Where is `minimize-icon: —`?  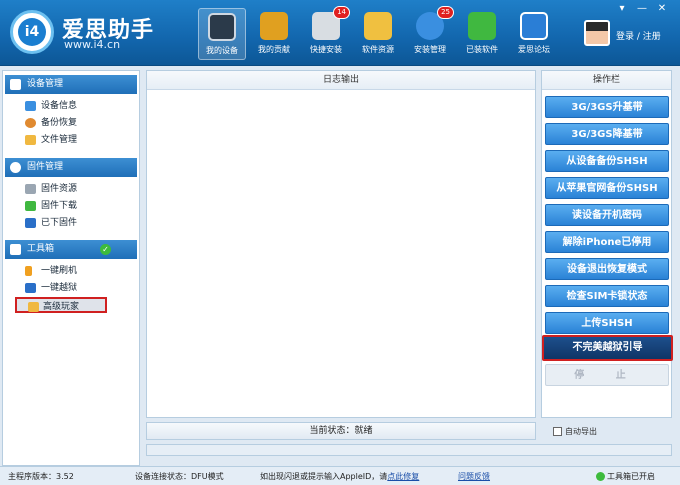
minimize-icon: — is located at coordinates (642, 8).